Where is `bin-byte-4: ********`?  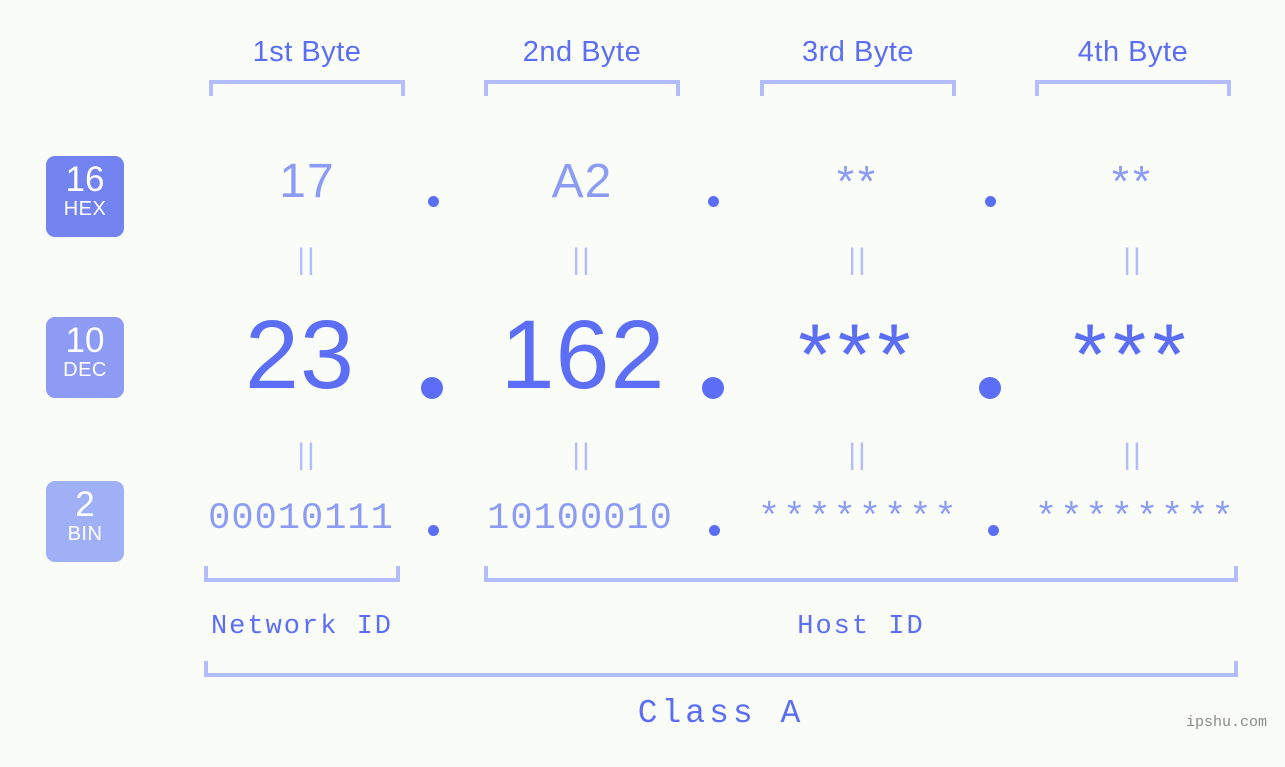
bin-byte-4: ******** is located at coordinates (1136, 519).